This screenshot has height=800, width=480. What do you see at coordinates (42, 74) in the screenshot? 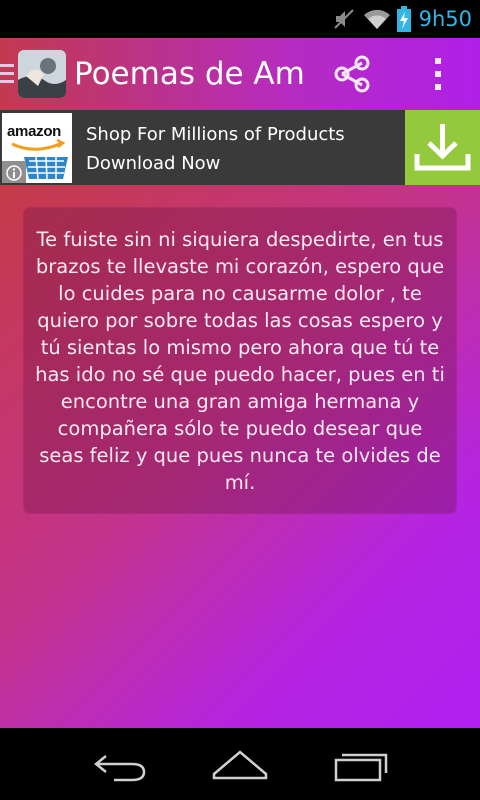
I see `app-logo` at bounding box center [42, 74].